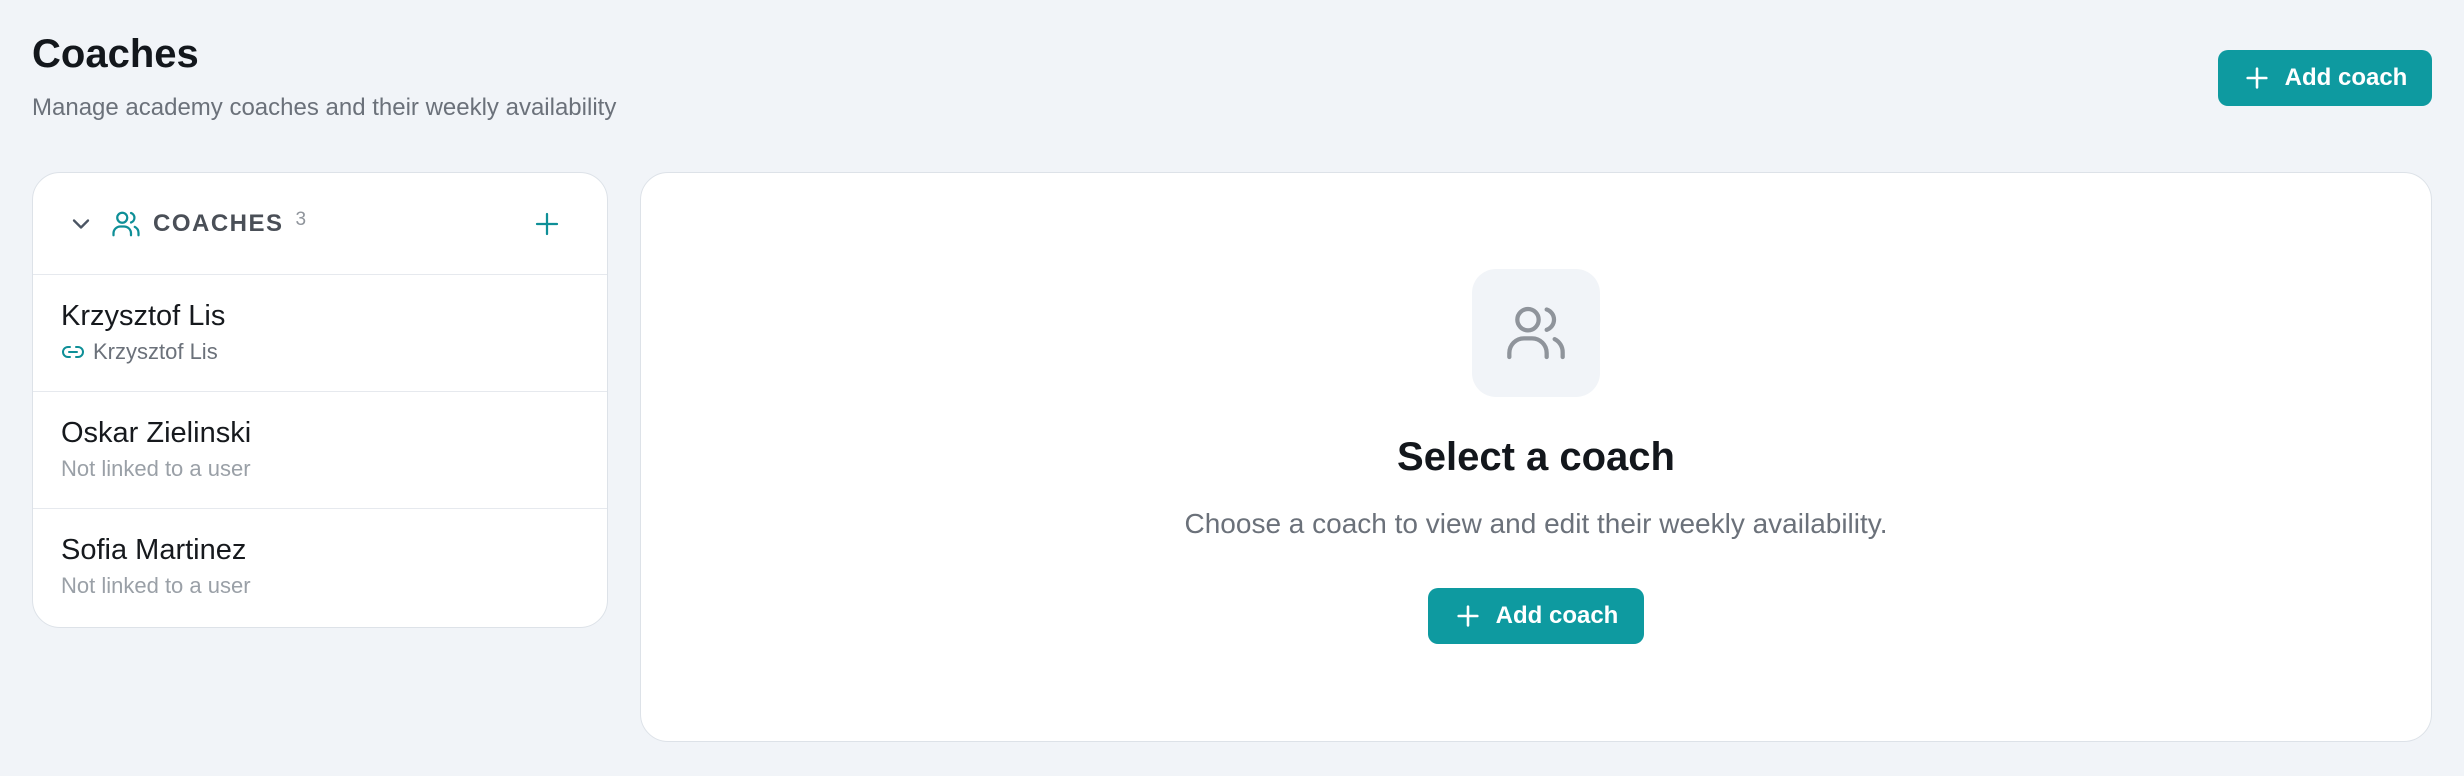  What do you see at coordinates (320, 352) in the screenshot?
I see `coach-linked-user: Krzysztof Lis` at bounding box center [320, 352].